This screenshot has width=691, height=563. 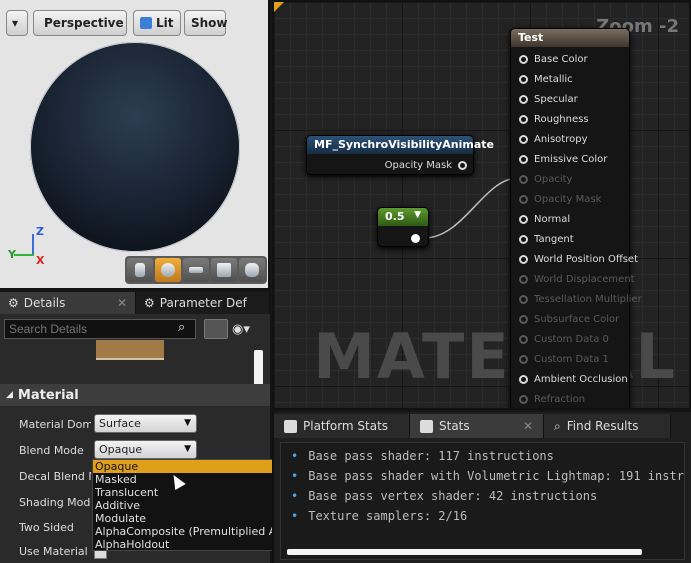 What do you see at coordinates (561, 59) in the screenshot?
I see `pin-label: Base Color` at bounding box center [561, 59].